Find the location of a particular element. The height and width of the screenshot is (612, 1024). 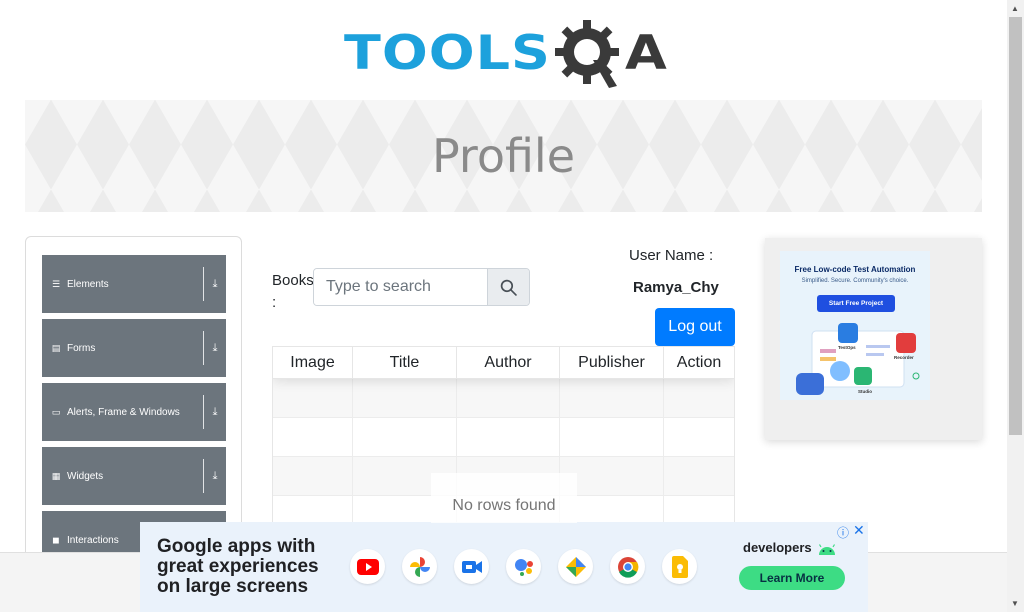

ad-title: Free Low-code Test Automation is located at coordinates (855, 269).